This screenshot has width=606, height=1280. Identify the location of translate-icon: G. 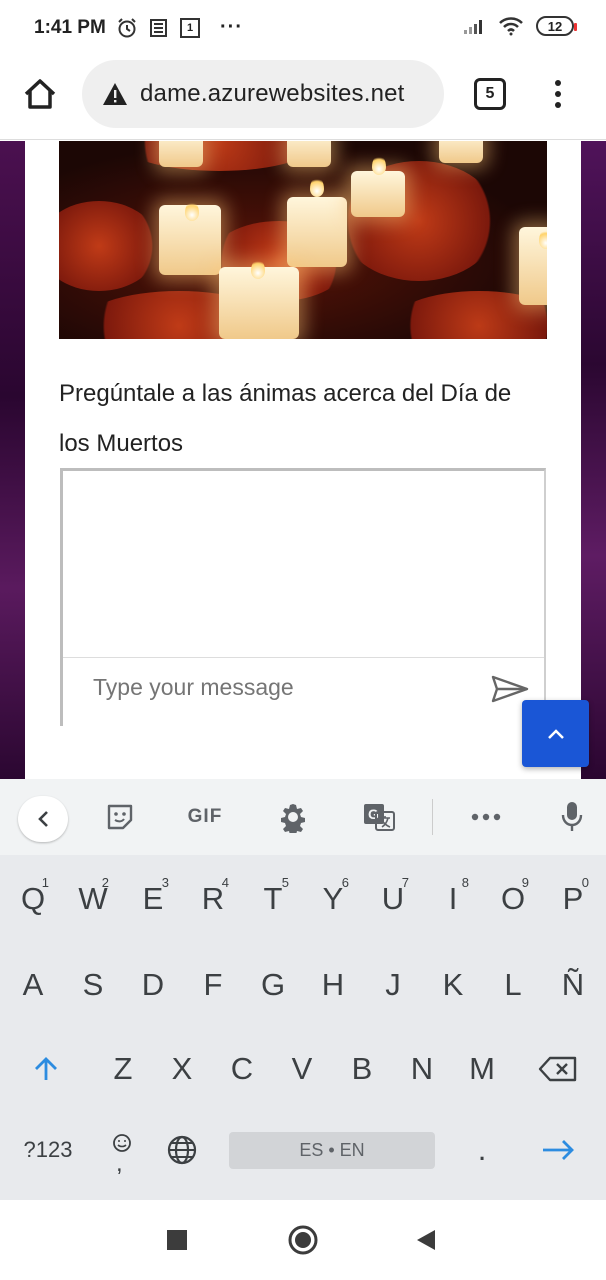
(379, 817).